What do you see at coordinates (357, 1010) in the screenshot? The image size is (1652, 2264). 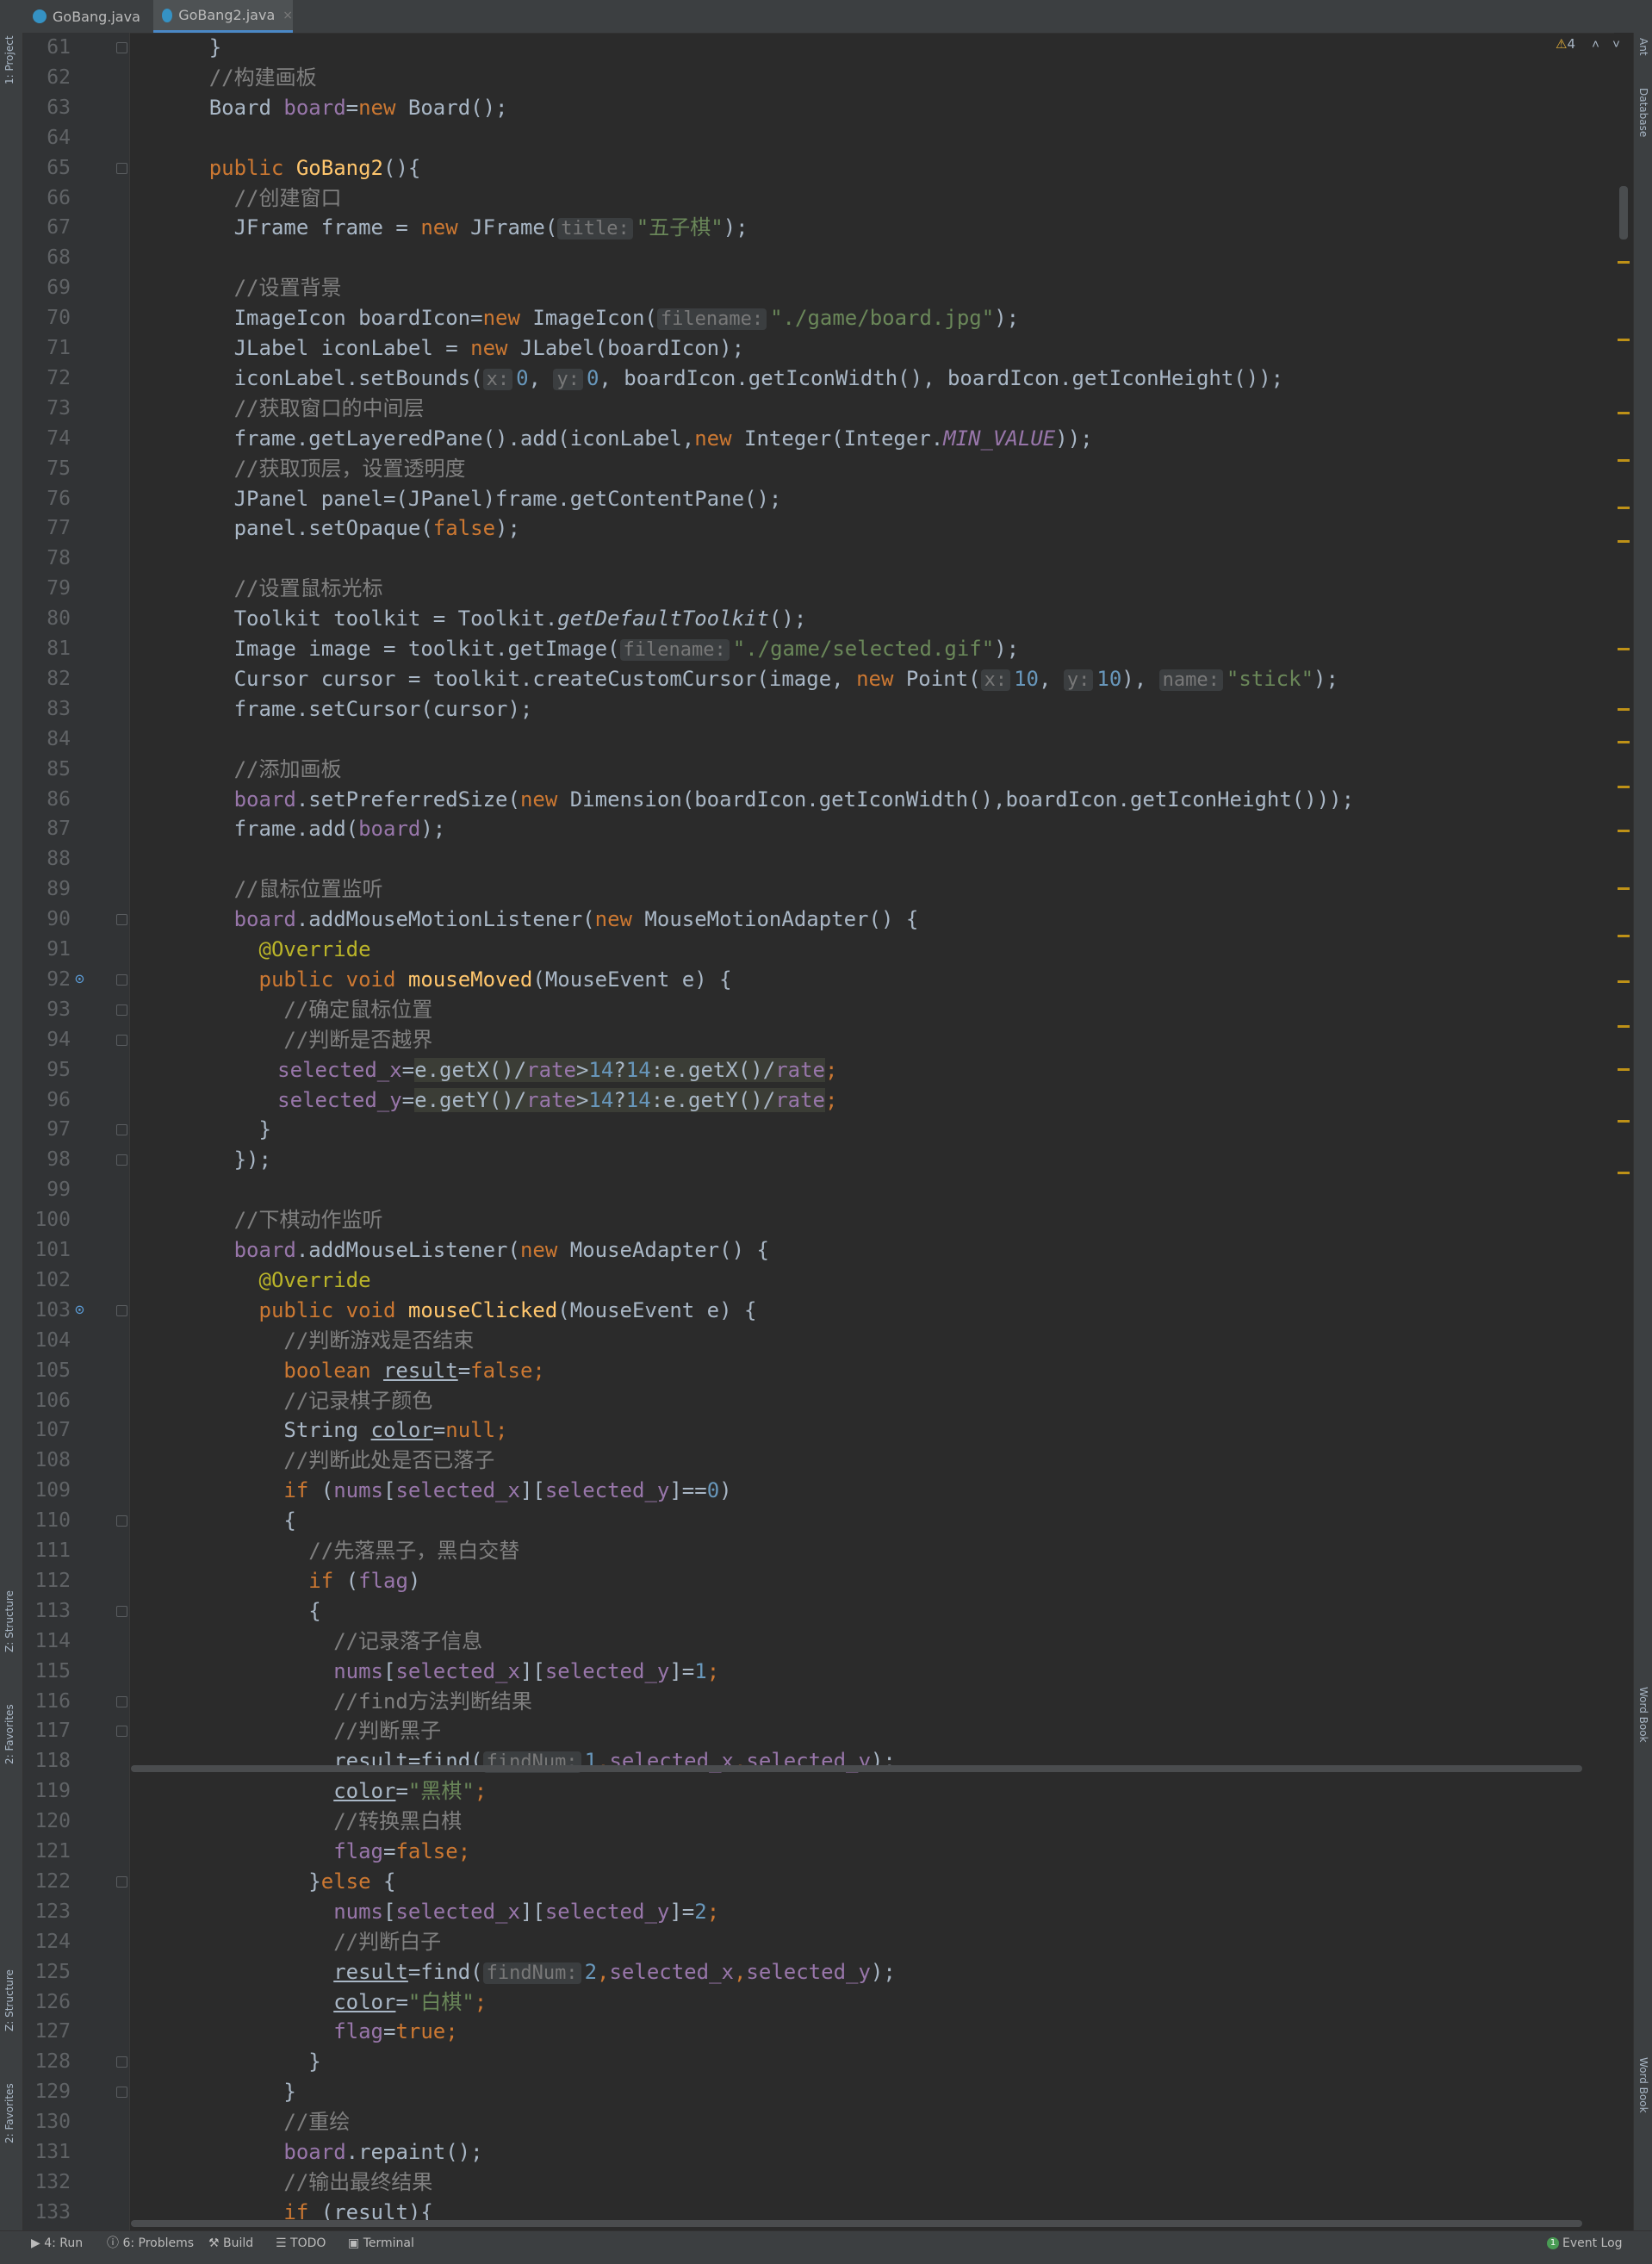 I see `code-line-93: //确定鼠标位置` at bounding box center [357, 1010].